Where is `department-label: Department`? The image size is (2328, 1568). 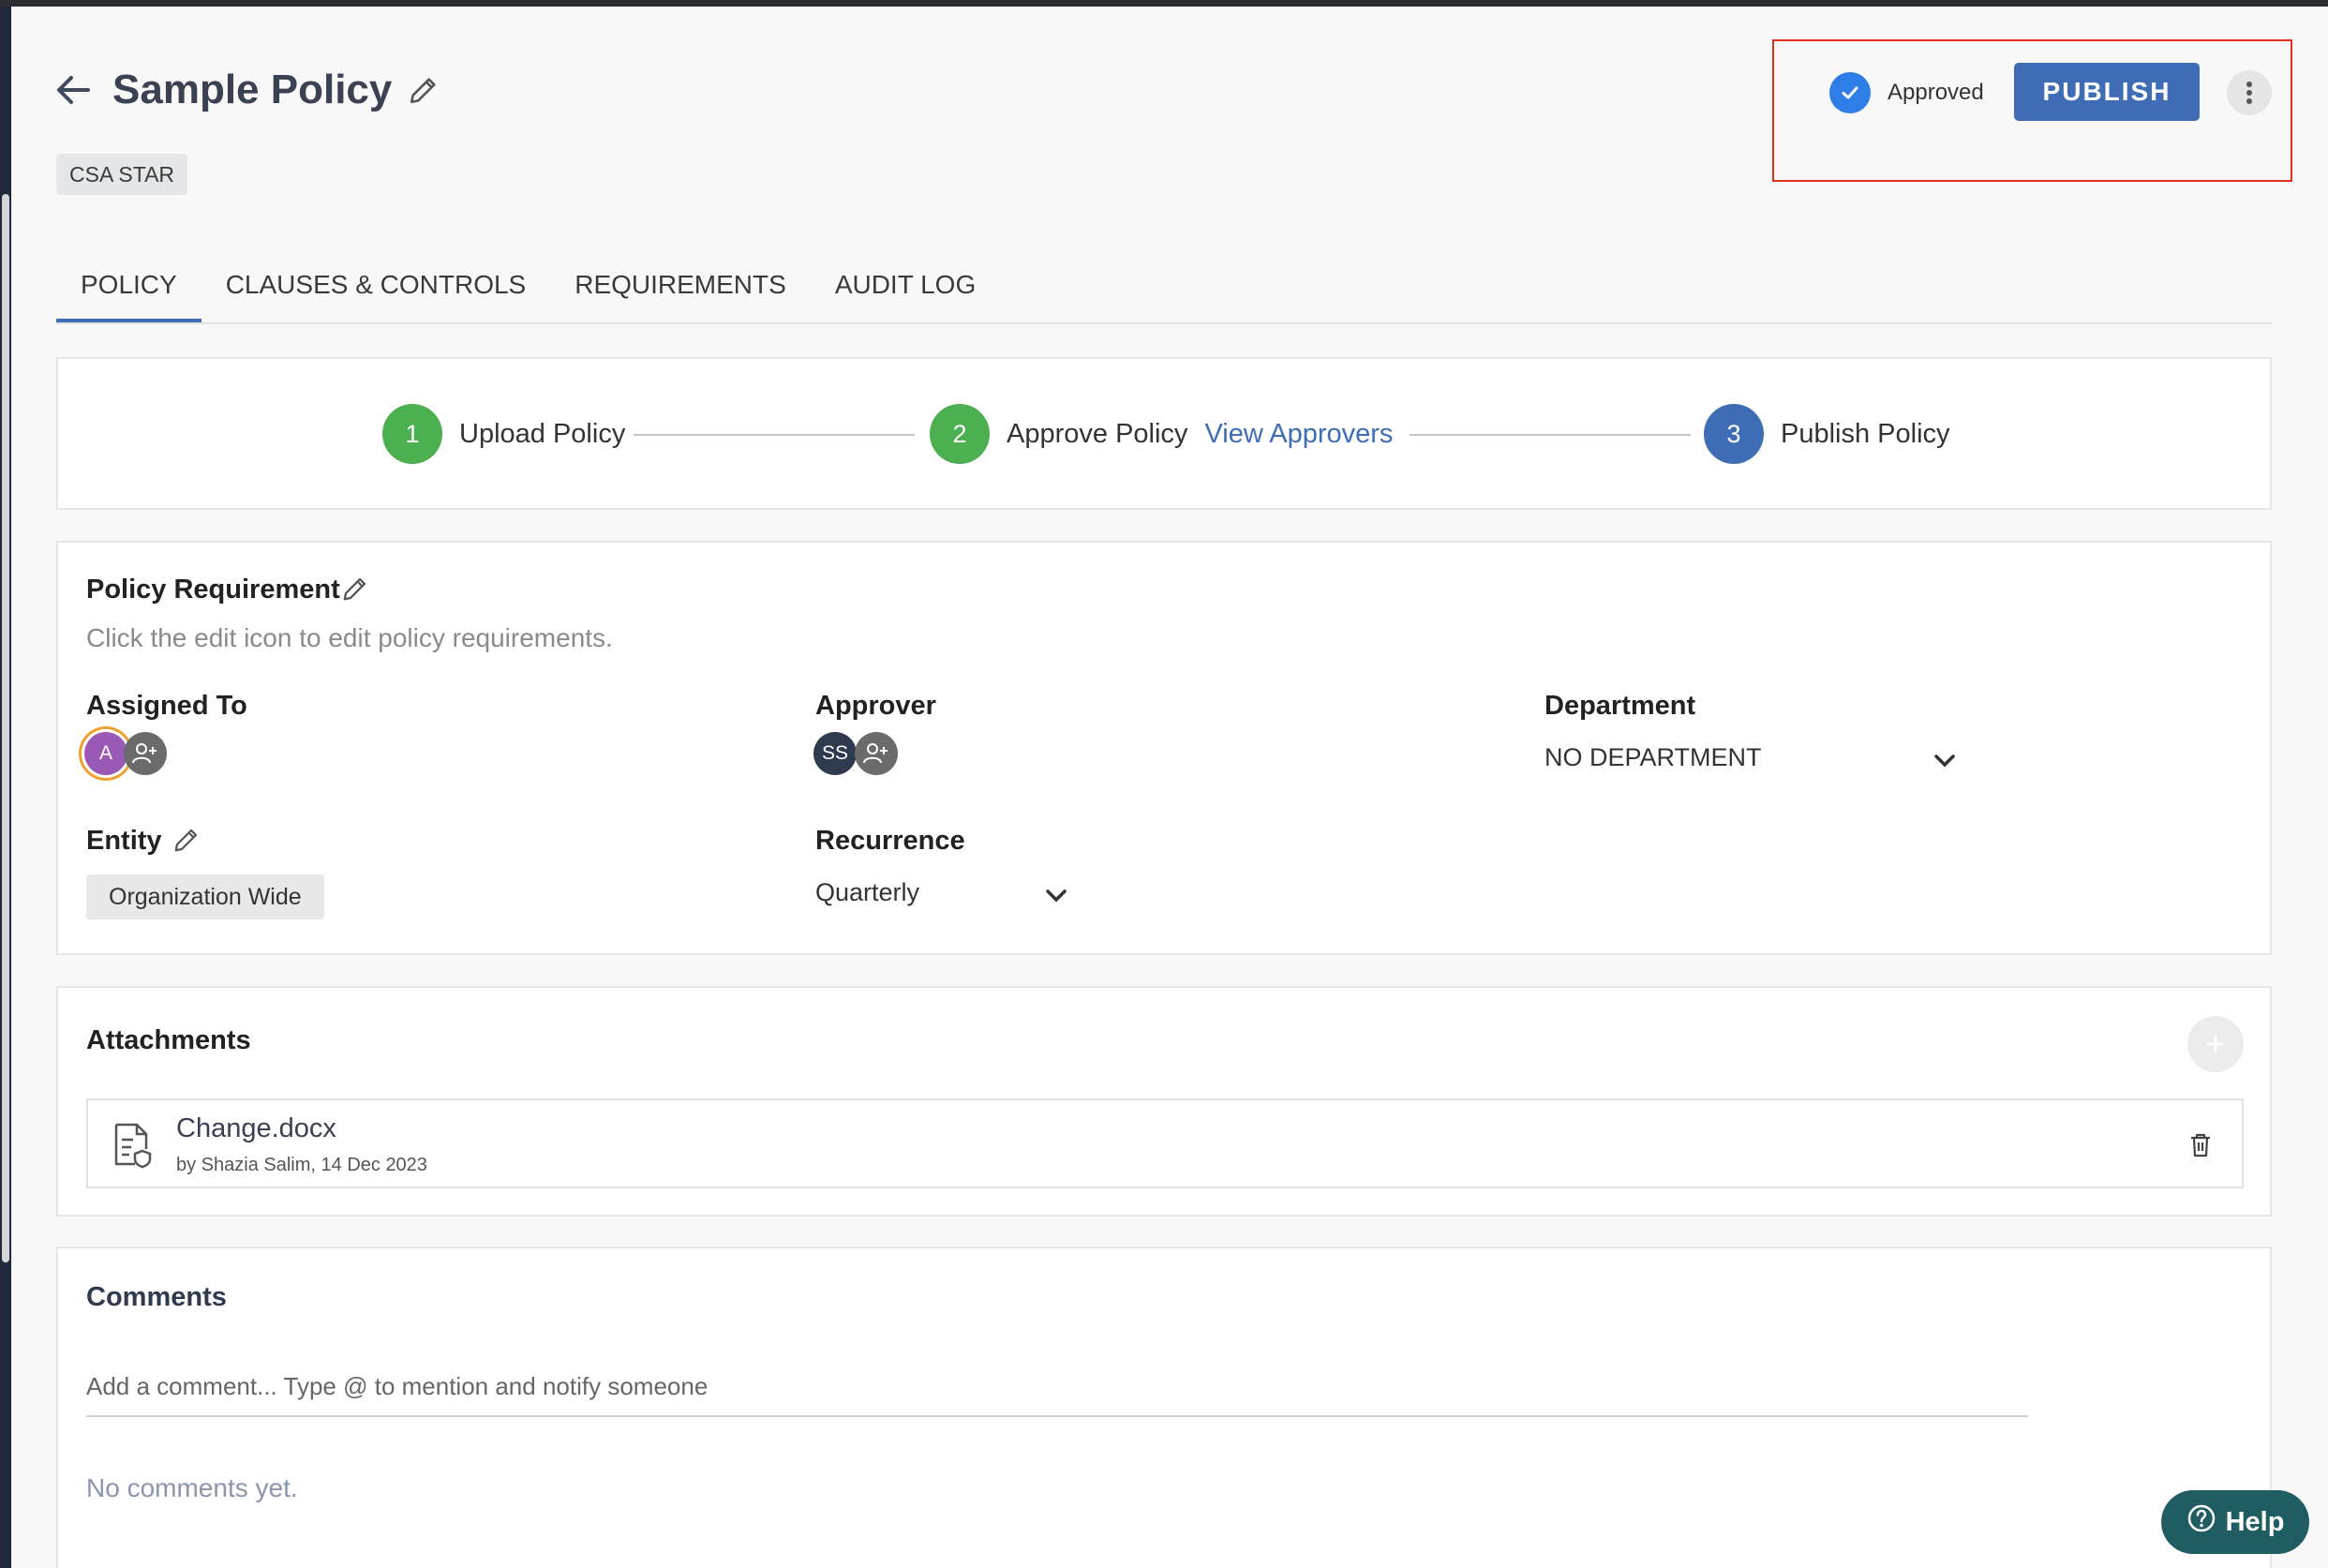 department-label: Department is located at coordinates (1620, 706).